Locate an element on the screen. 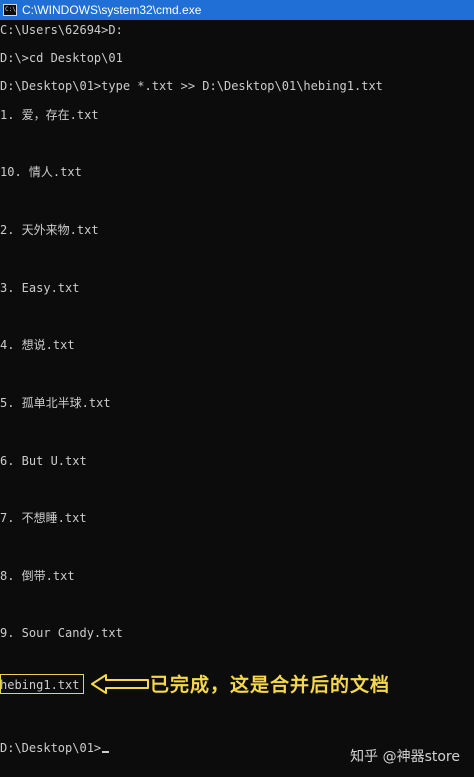 This screenshot has width=474, height=777. console-line: 6. But U.txt is located at coordinates (43, 461).